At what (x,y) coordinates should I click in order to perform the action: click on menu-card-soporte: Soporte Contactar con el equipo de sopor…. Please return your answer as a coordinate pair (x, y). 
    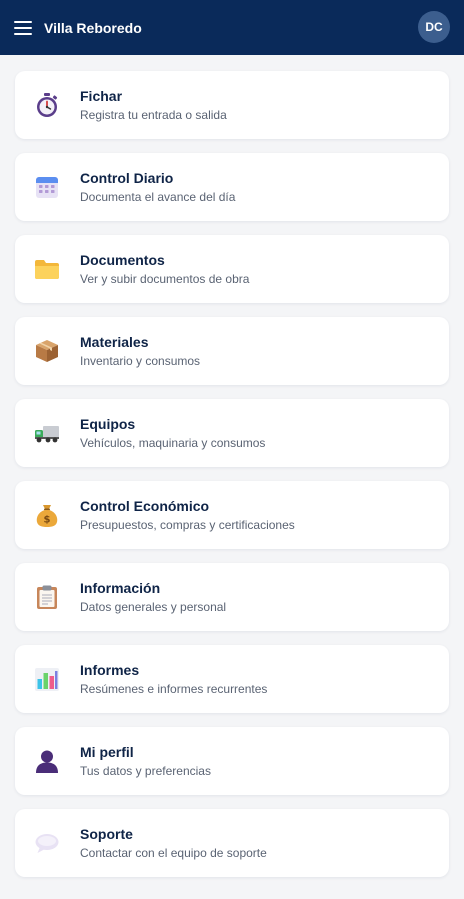
    Looking at the image, I should click on (232, 843).